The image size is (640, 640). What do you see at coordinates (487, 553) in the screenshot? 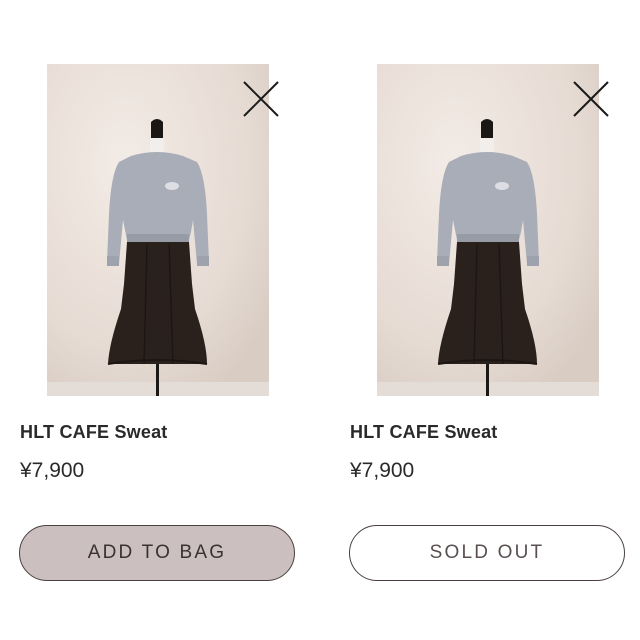
I see `sold-out-button: SOLD OUT` at bounding box center [487, 553].